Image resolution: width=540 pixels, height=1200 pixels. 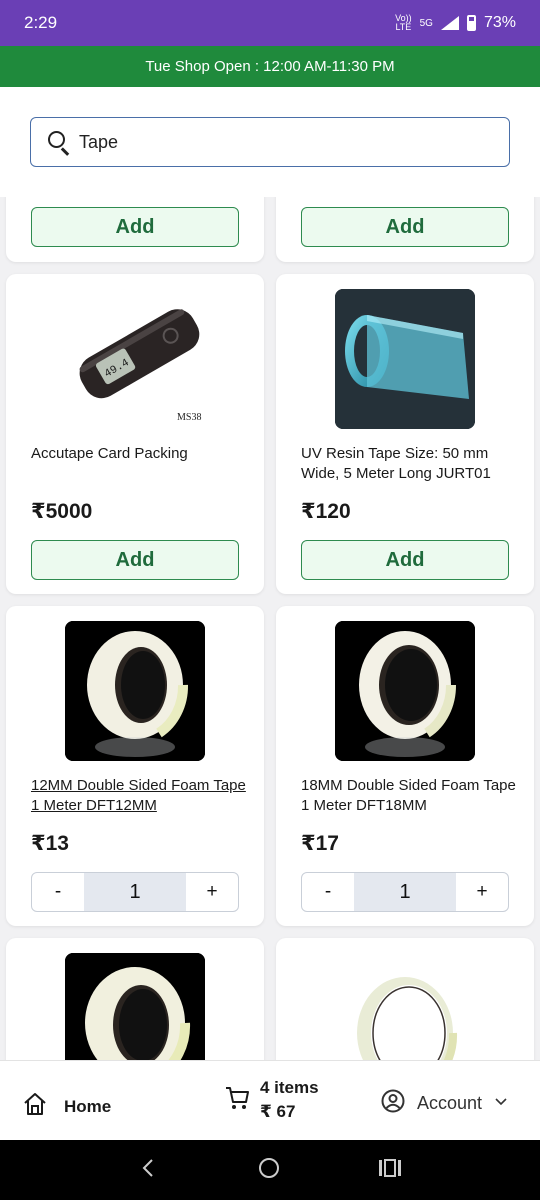 I want to click on cart-total: ₹ 67, so click(x=278, y=1111).